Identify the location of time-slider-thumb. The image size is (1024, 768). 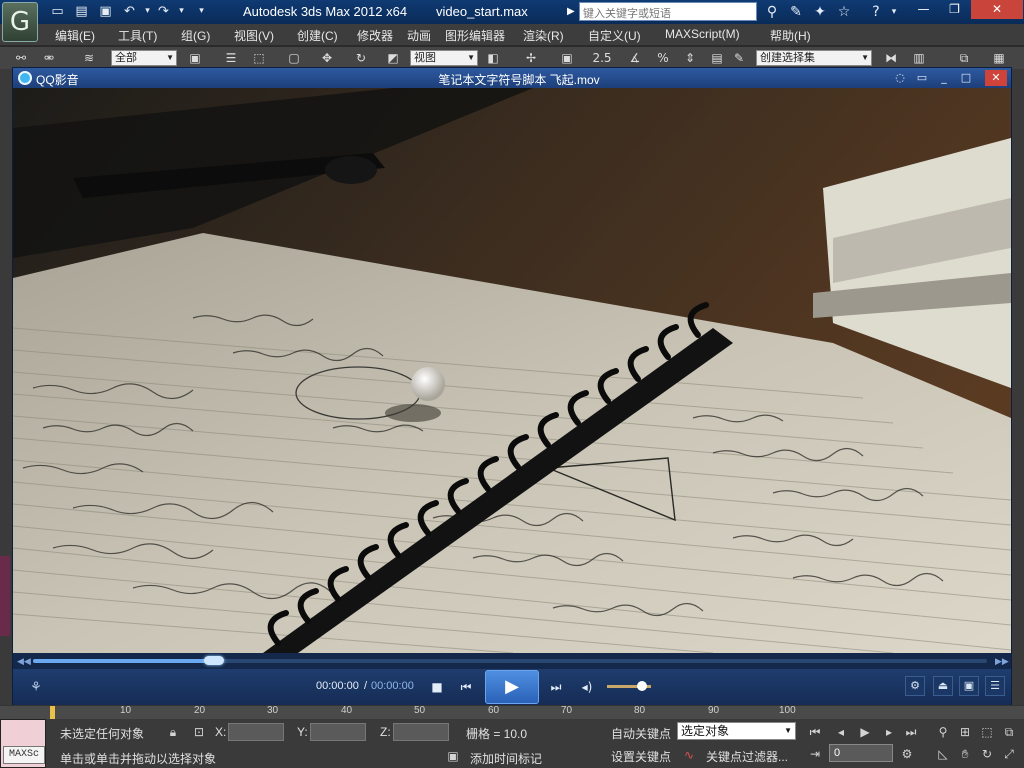
(52, 713).